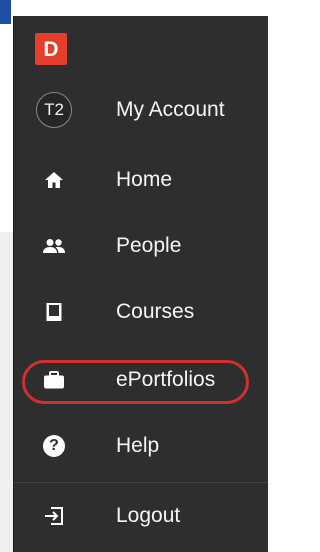 Image resolution: width=320 pixels, height=552 pixels. I want to click on nav-label-people: People, so click(149, 245).